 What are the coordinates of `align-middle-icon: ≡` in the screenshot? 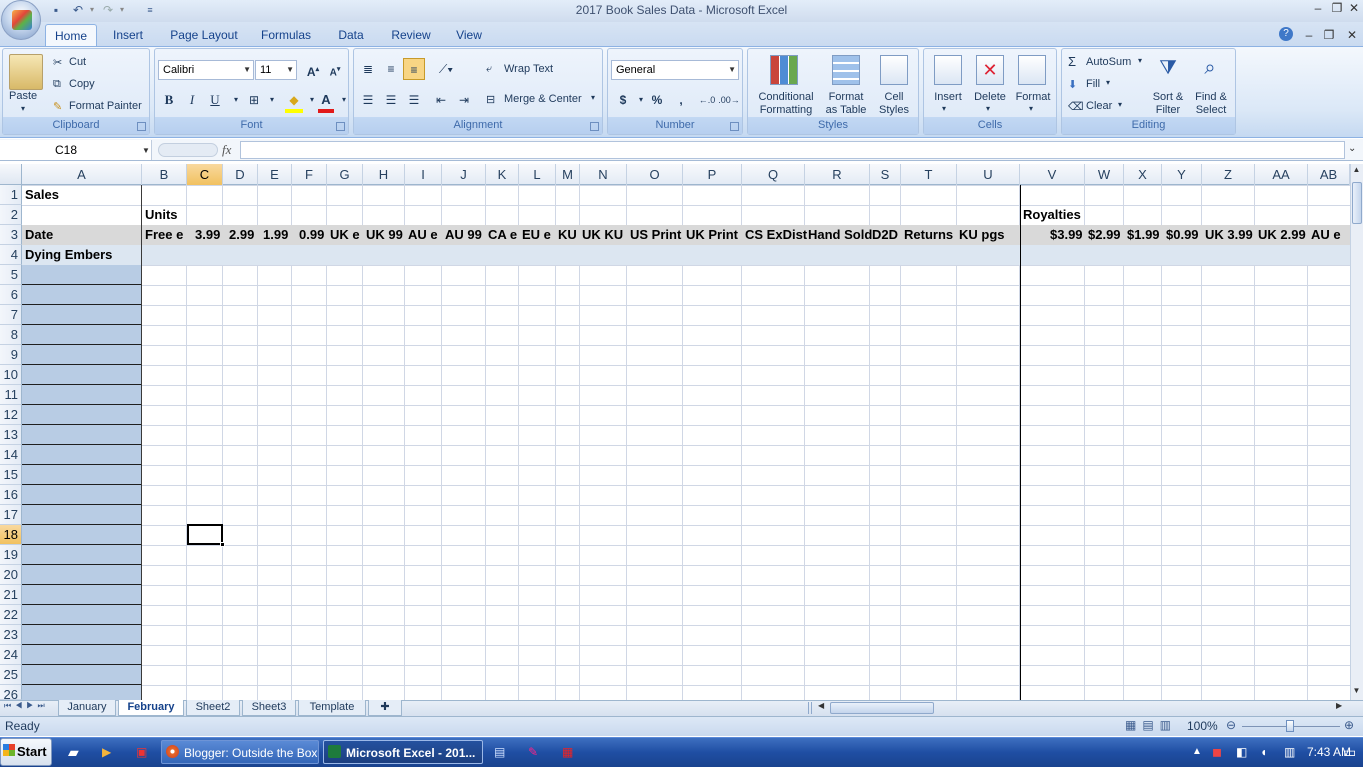 It's located at (391, 69).